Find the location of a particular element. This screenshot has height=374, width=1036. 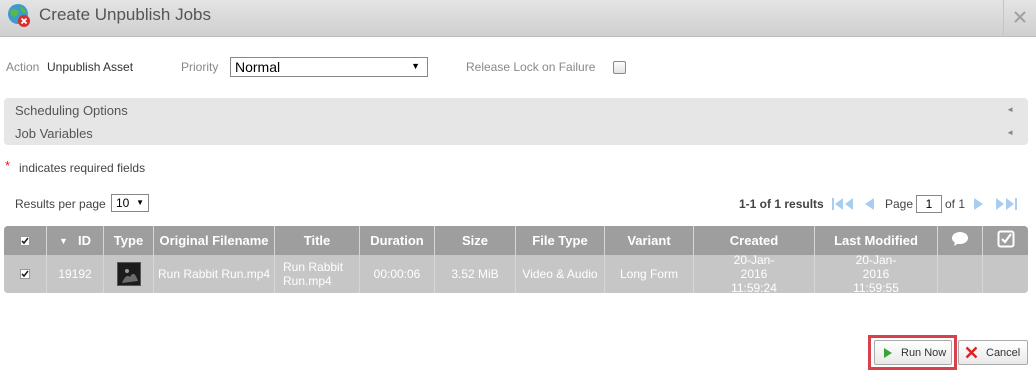

column-header-original-filename: Original Filename is located at coordinates (214, 240).